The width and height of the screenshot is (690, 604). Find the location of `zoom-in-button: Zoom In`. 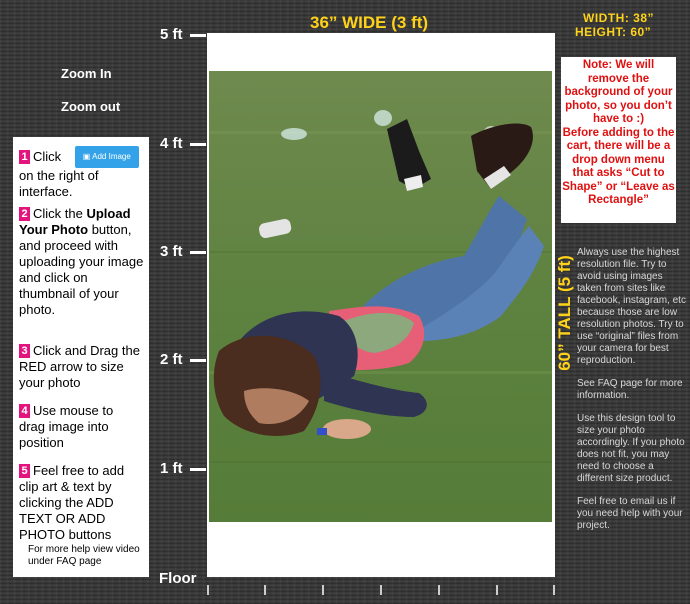

zoom-in-button: Zoom In is located at coordinates (86, 73).